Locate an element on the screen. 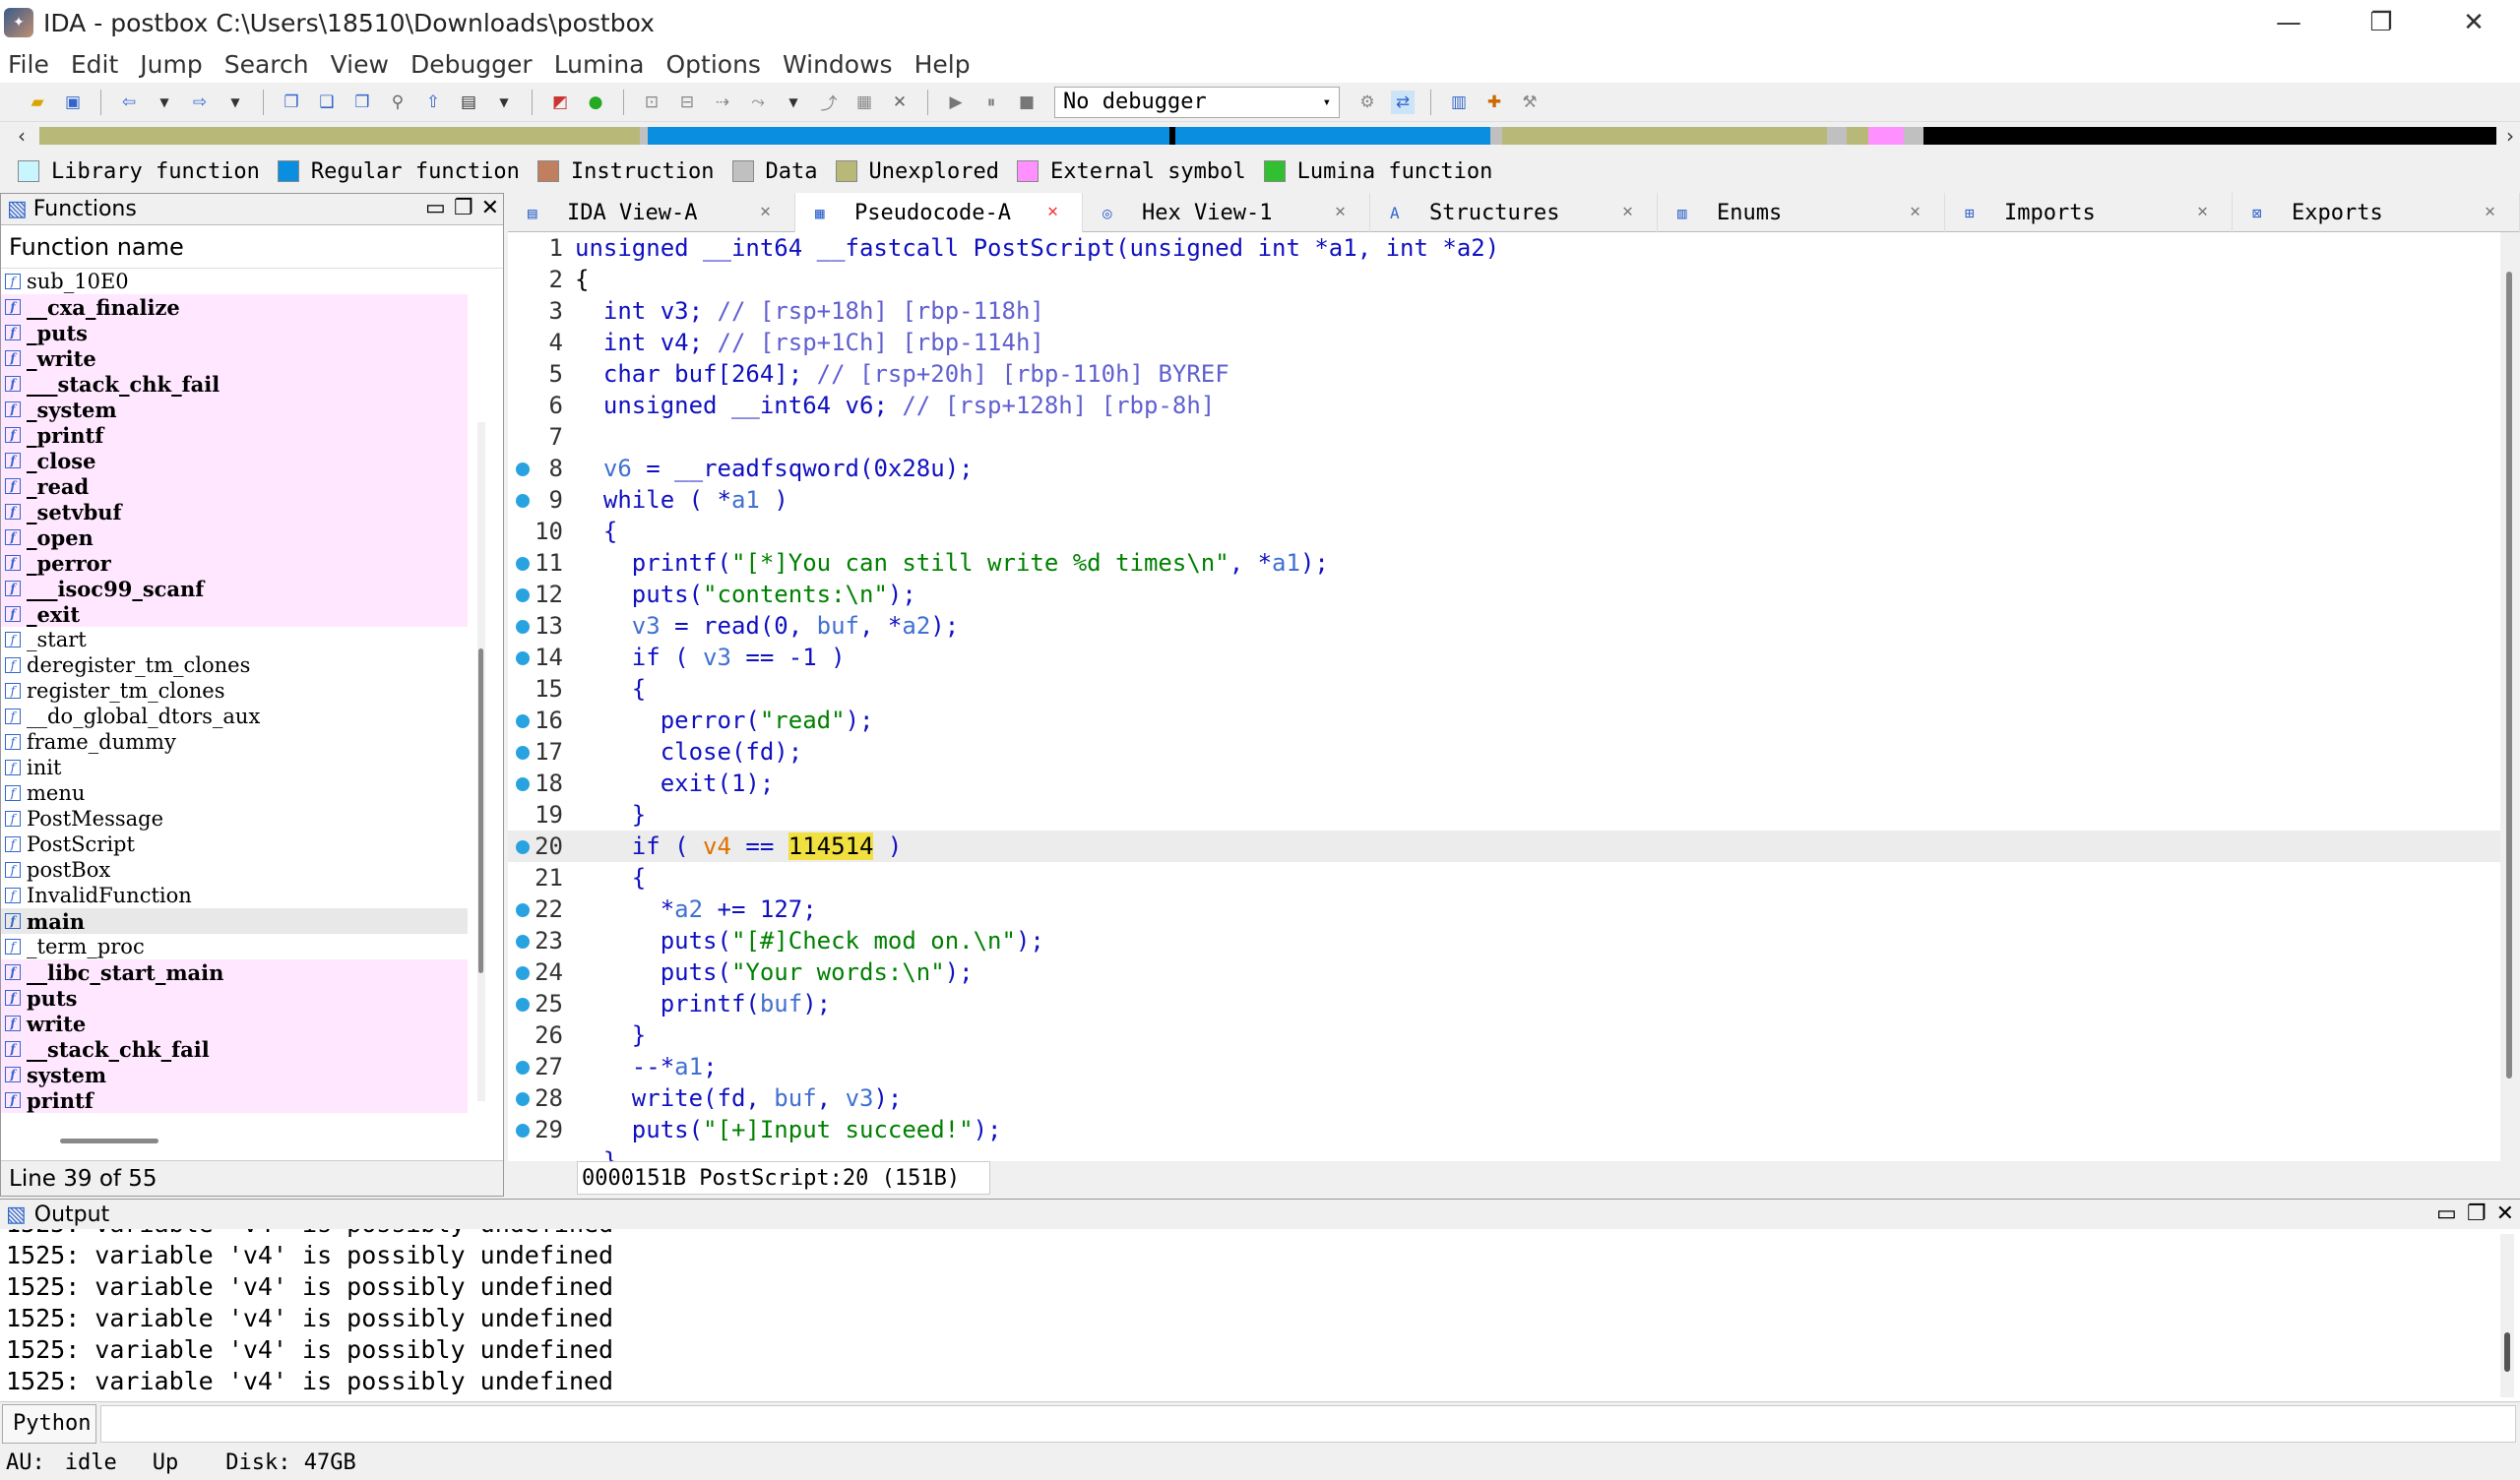 This screenshot has width=2520, height=1480. pseudocode-scrollbar is located at coordinates (2510, 696).